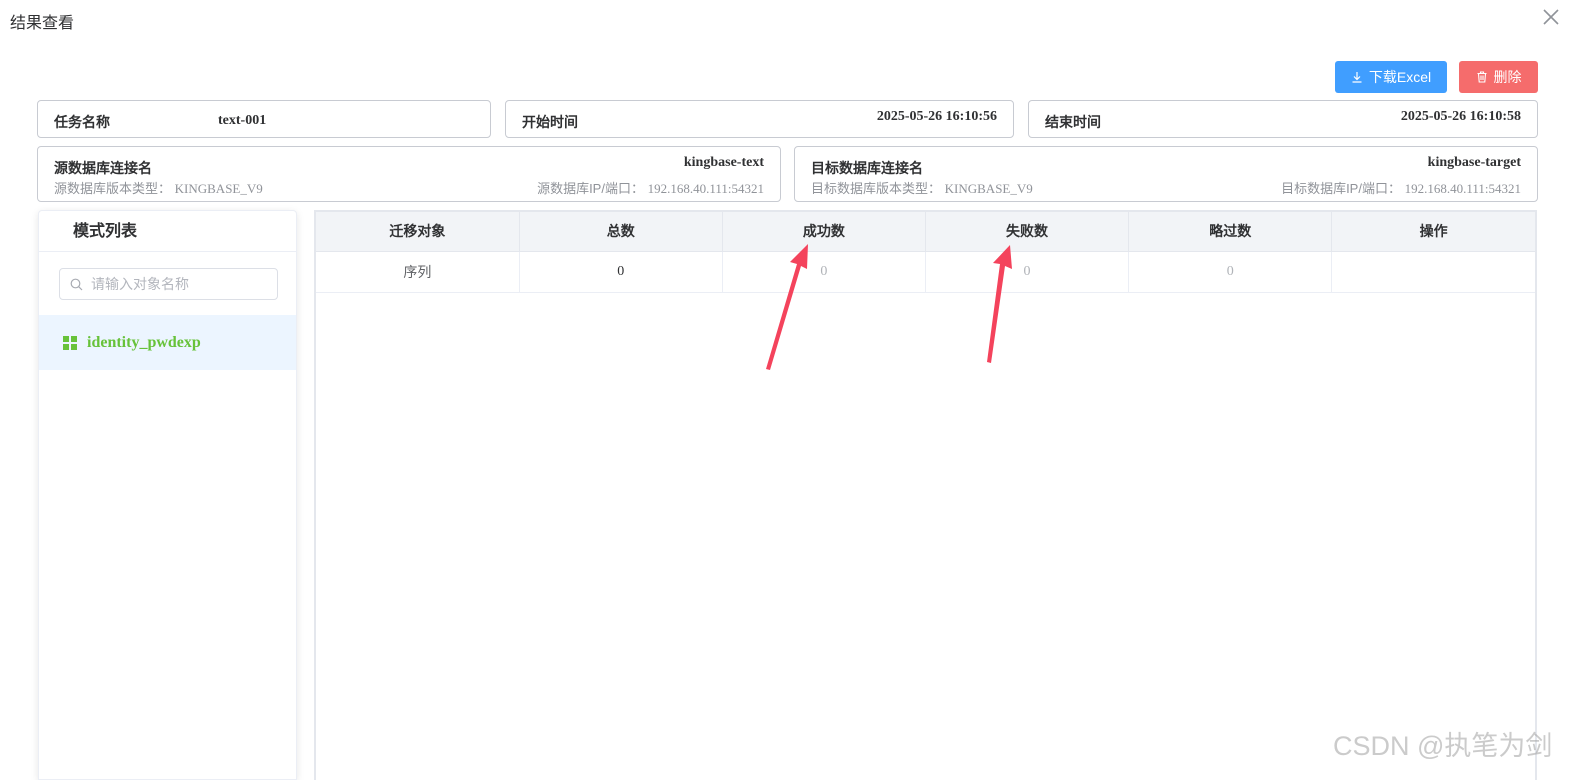  What do you see at coordinates (1230, 272) in the screenshot?
I see `cell-skipped: 0` at bounding box center [1230, 272].